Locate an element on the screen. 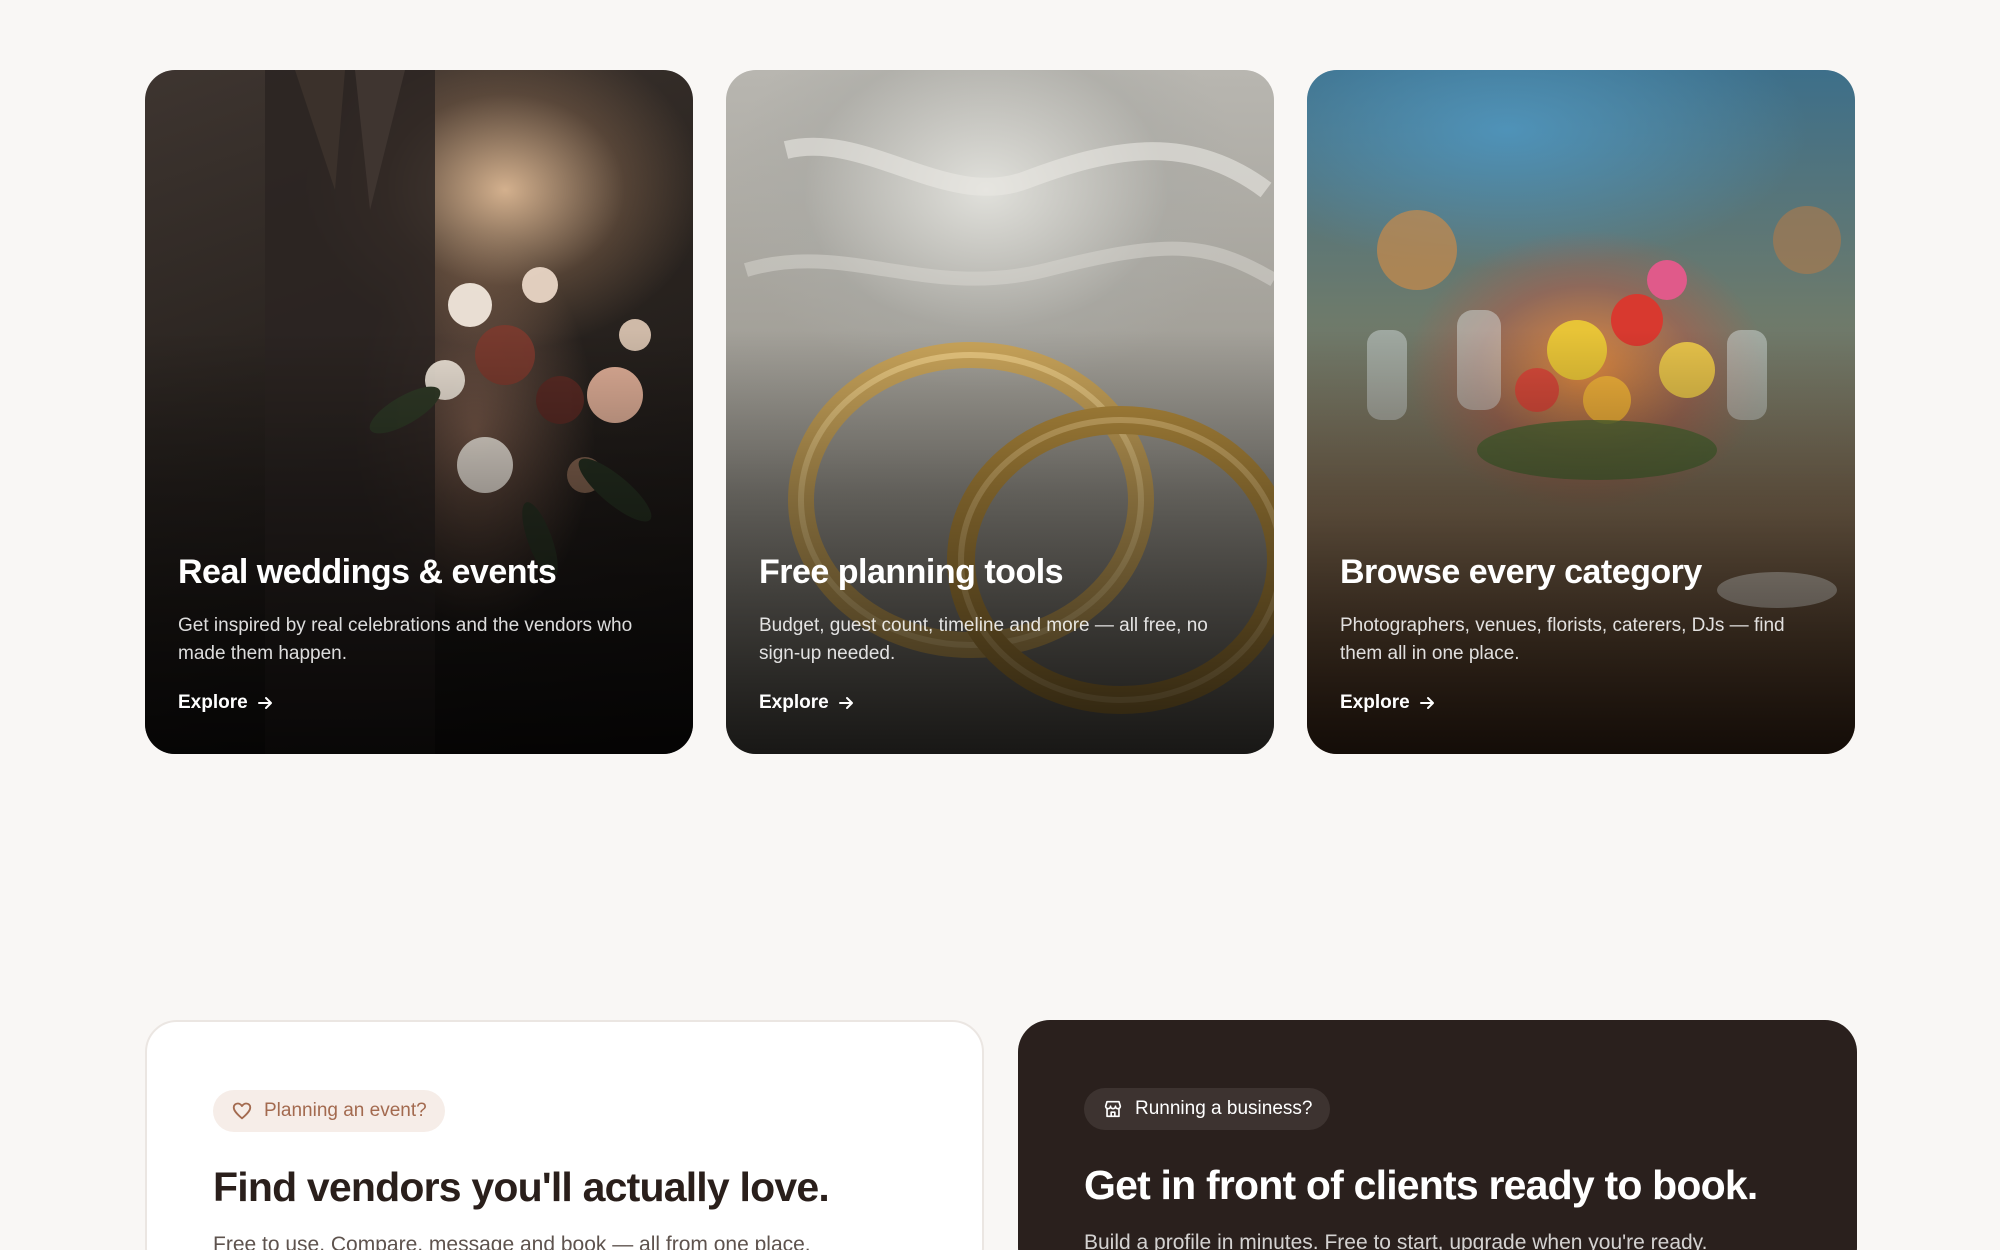  planner-pill-label: Planning an event? is located at coordinates (345, 1110).